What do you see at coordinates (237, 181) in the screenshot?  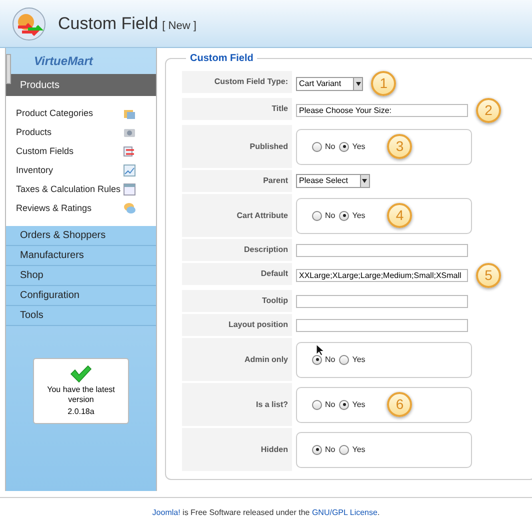 I see `field-label: Parent` at bounding box center [237, 181].